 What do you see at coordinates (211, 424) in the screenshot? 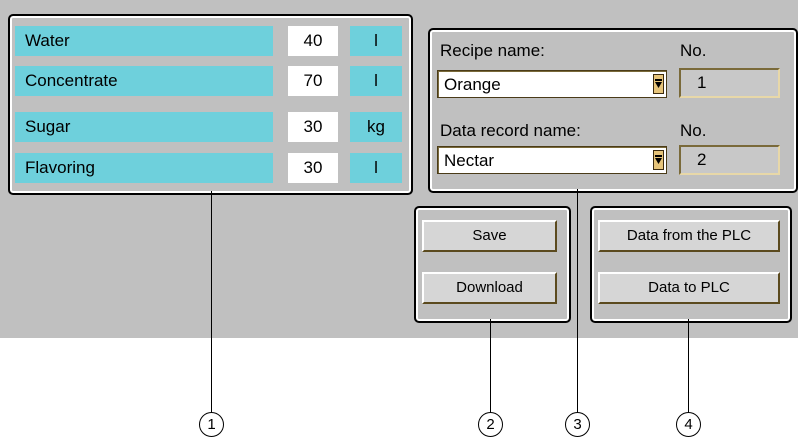
I see `callout-number-1: 1` at bounding box center [211, 424].